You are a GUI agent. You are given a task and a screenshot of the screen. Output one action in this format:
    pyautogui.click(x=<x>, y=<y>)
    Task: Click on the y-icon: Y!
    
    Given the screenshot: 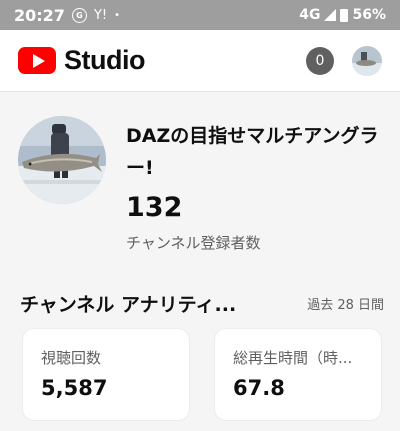 What is the action you would take?
    pyautogui.click(x=100, y=15)
    